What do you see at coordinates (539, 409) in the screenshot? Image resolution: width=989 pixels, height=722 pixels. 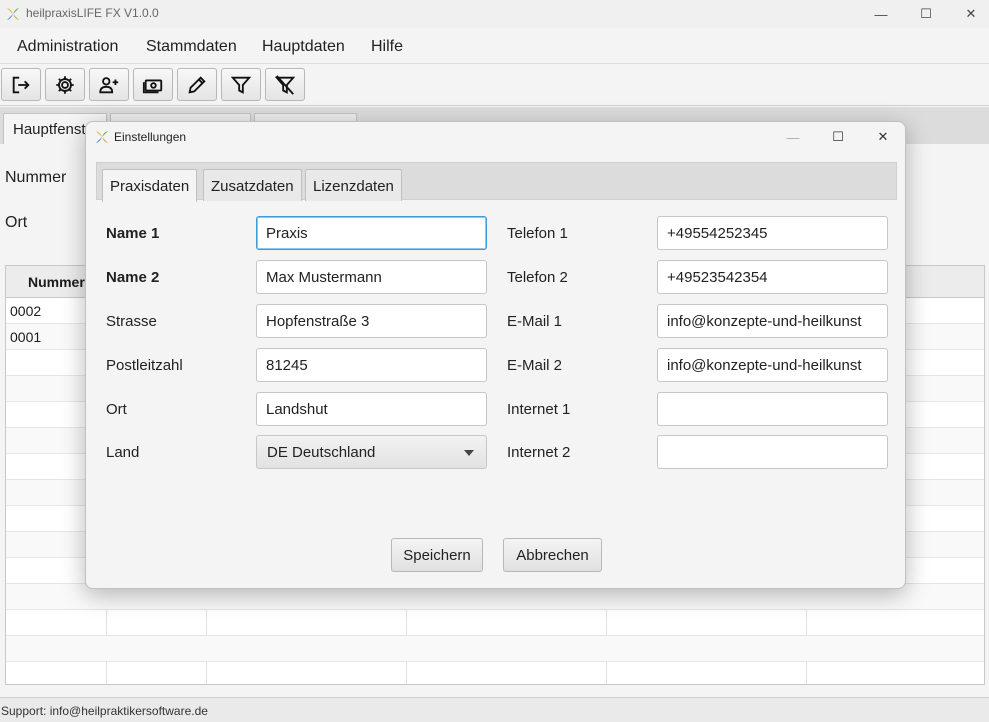 I see `label-internet1: Internet 1` at bounding box center [539, 409].